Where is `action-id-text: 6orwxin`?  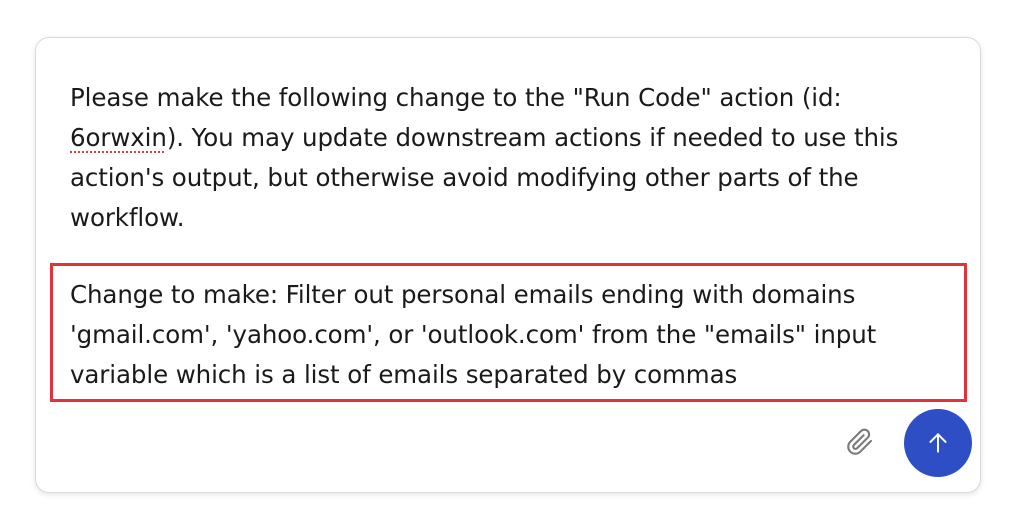
action-id-text: 6orwxin is located at coordinates (118, 137).